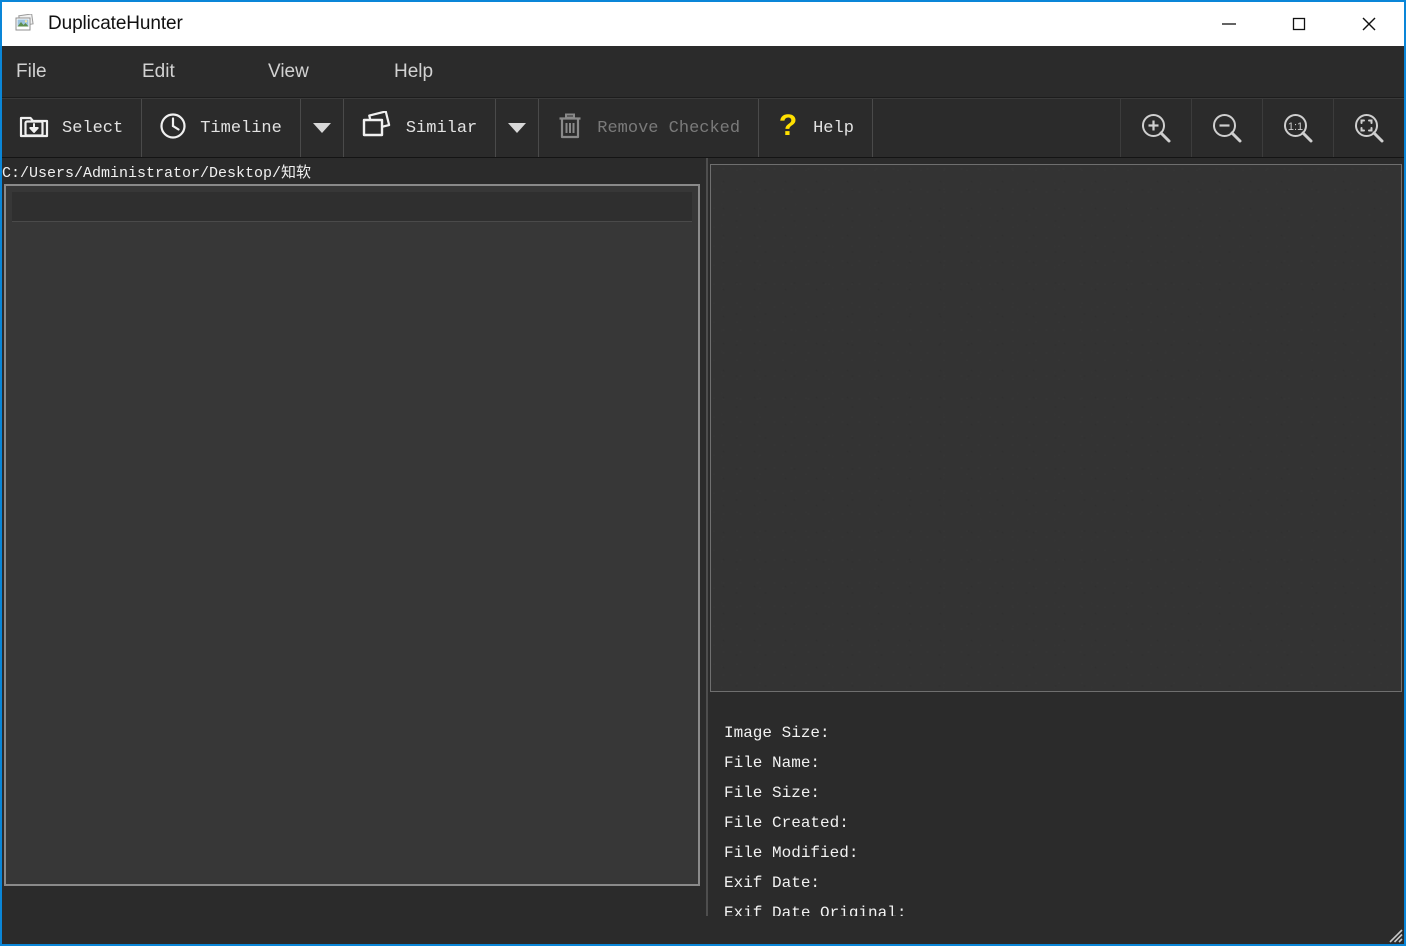  I want to click on timeline-button: Timeline, so click(221, 128).